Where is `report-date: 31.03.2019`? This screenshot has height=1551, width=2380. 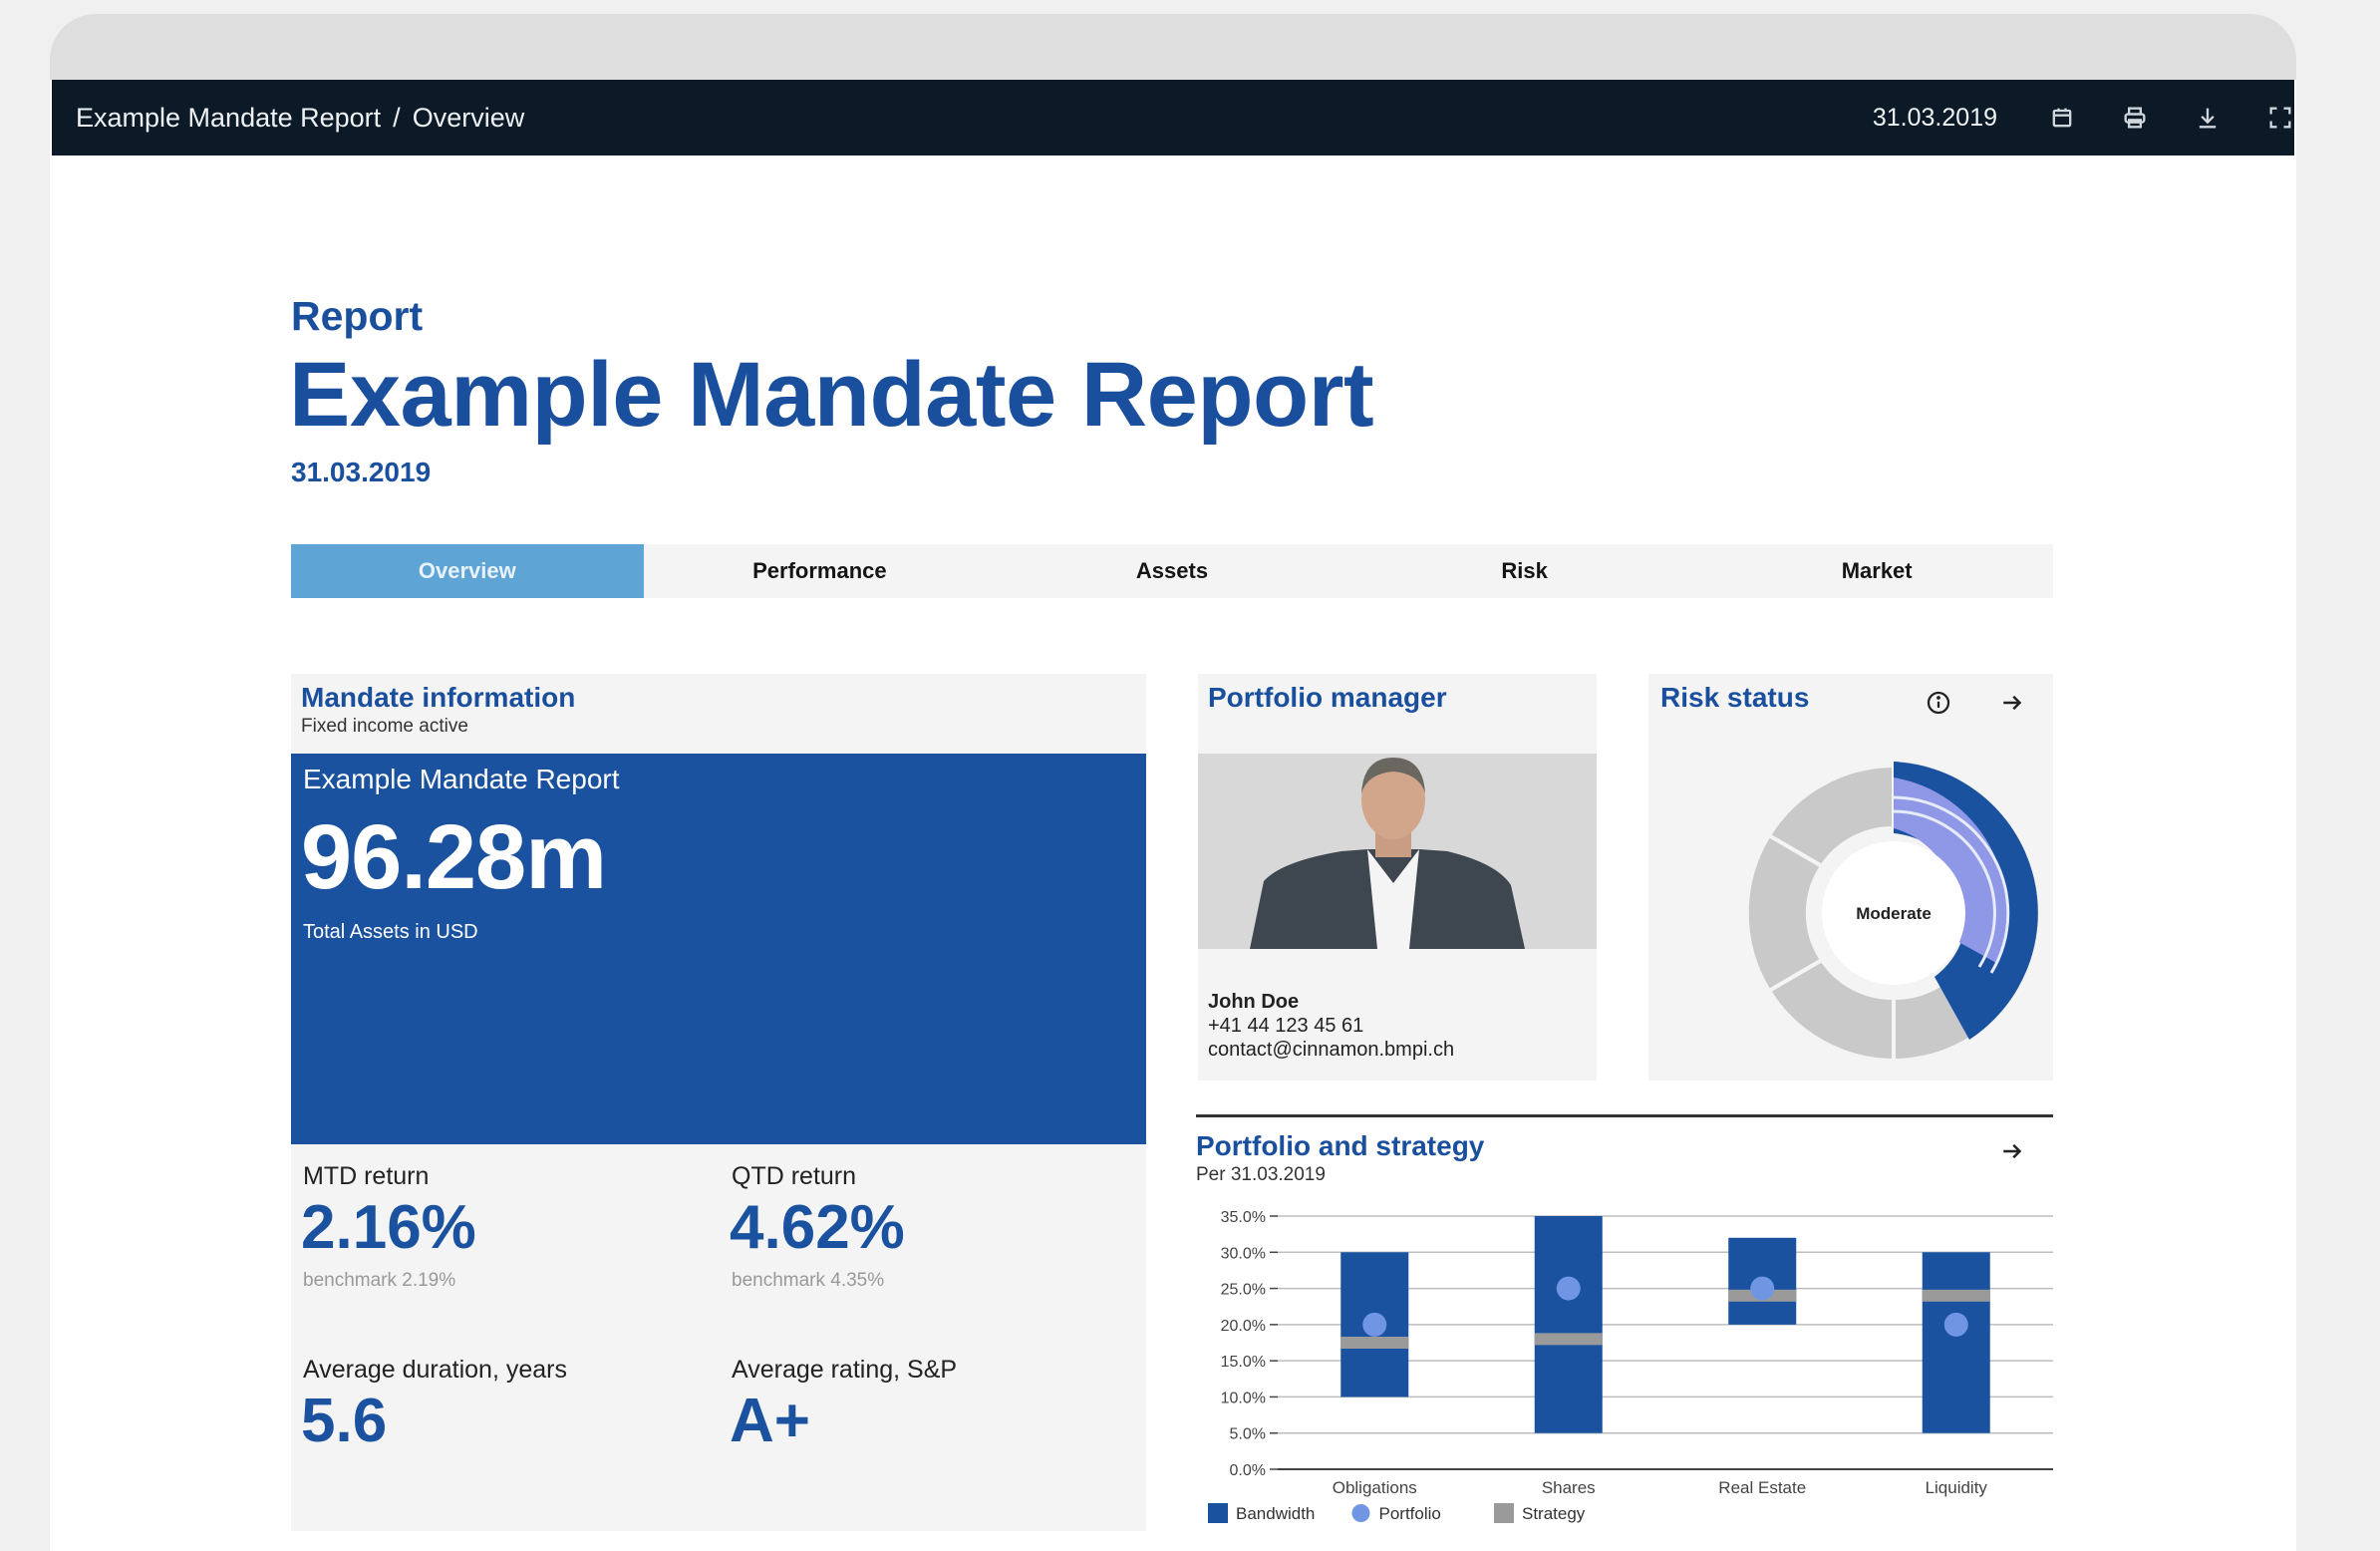
report-date: 31.03.2019 is located at coordinates (1934, 118).